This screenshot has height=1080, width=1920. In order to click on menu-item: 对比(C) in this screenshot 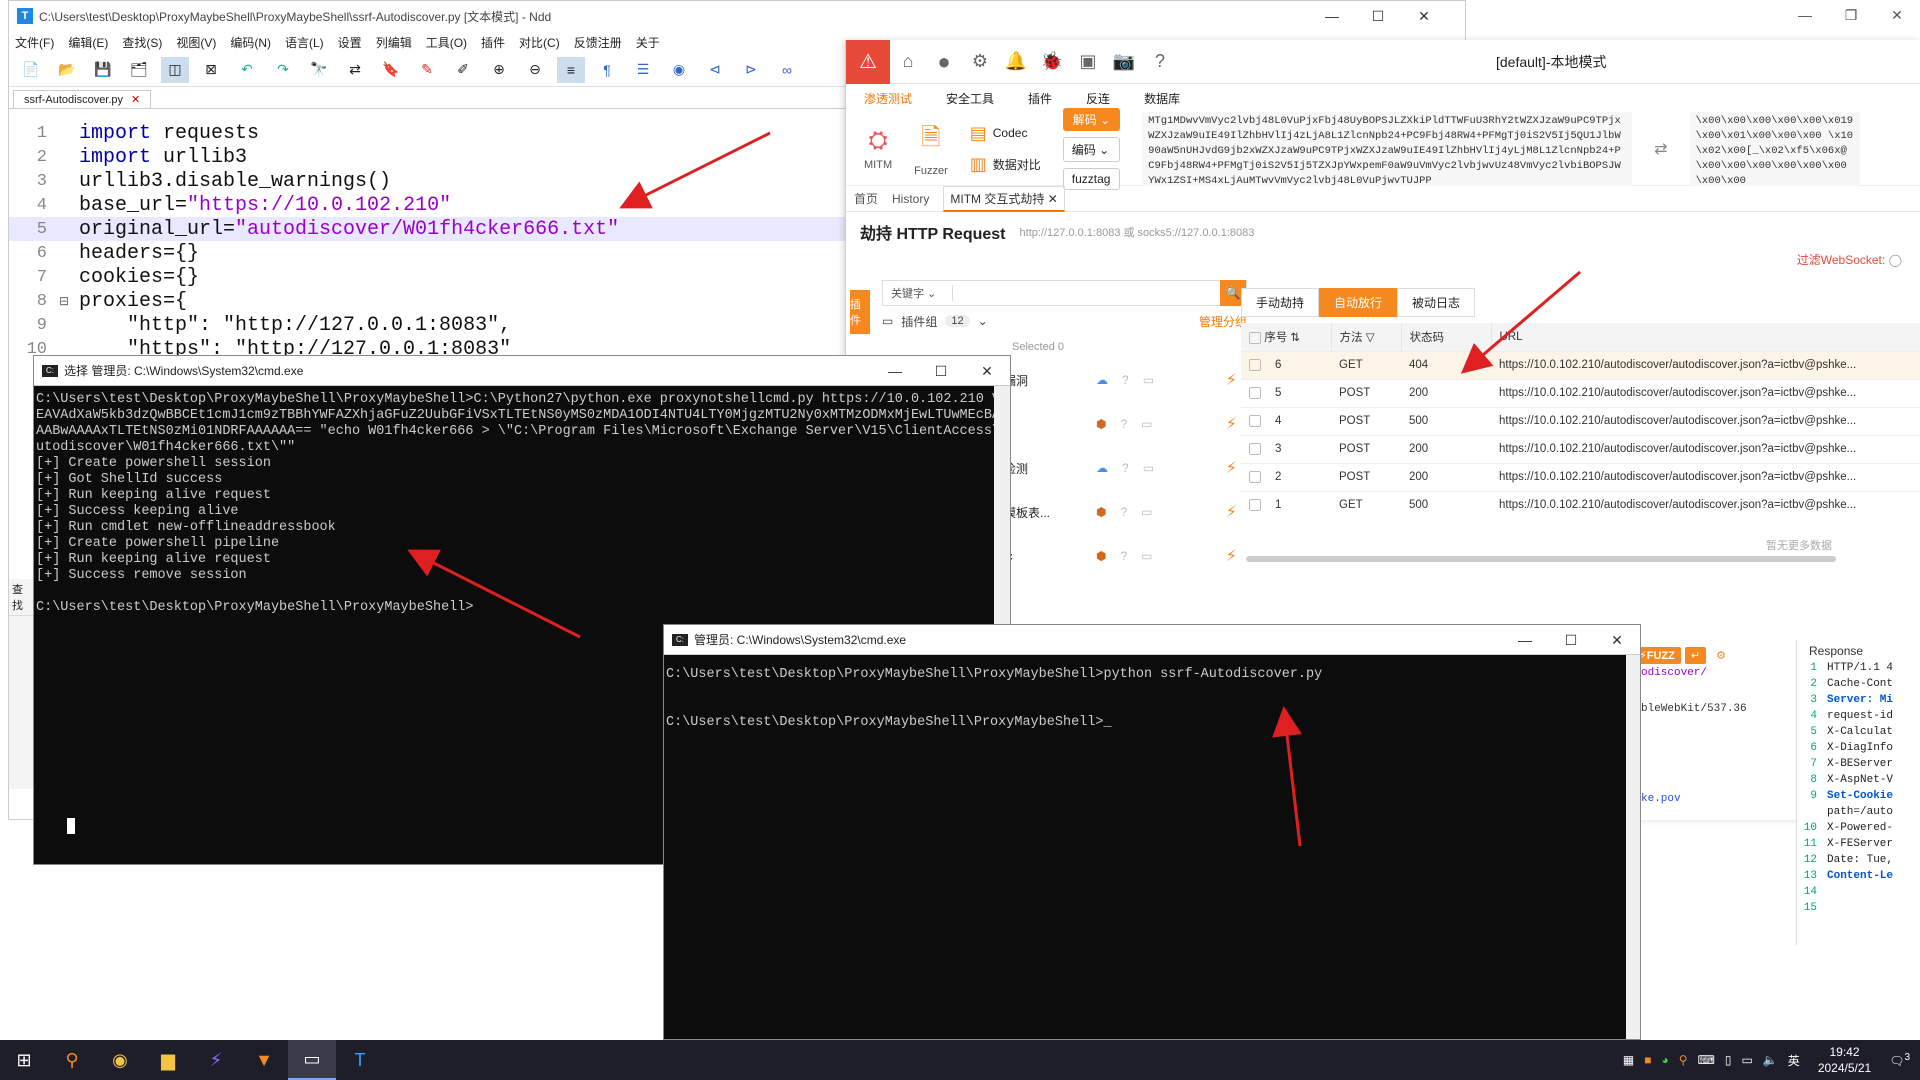, I will do `click(539, 42)`.